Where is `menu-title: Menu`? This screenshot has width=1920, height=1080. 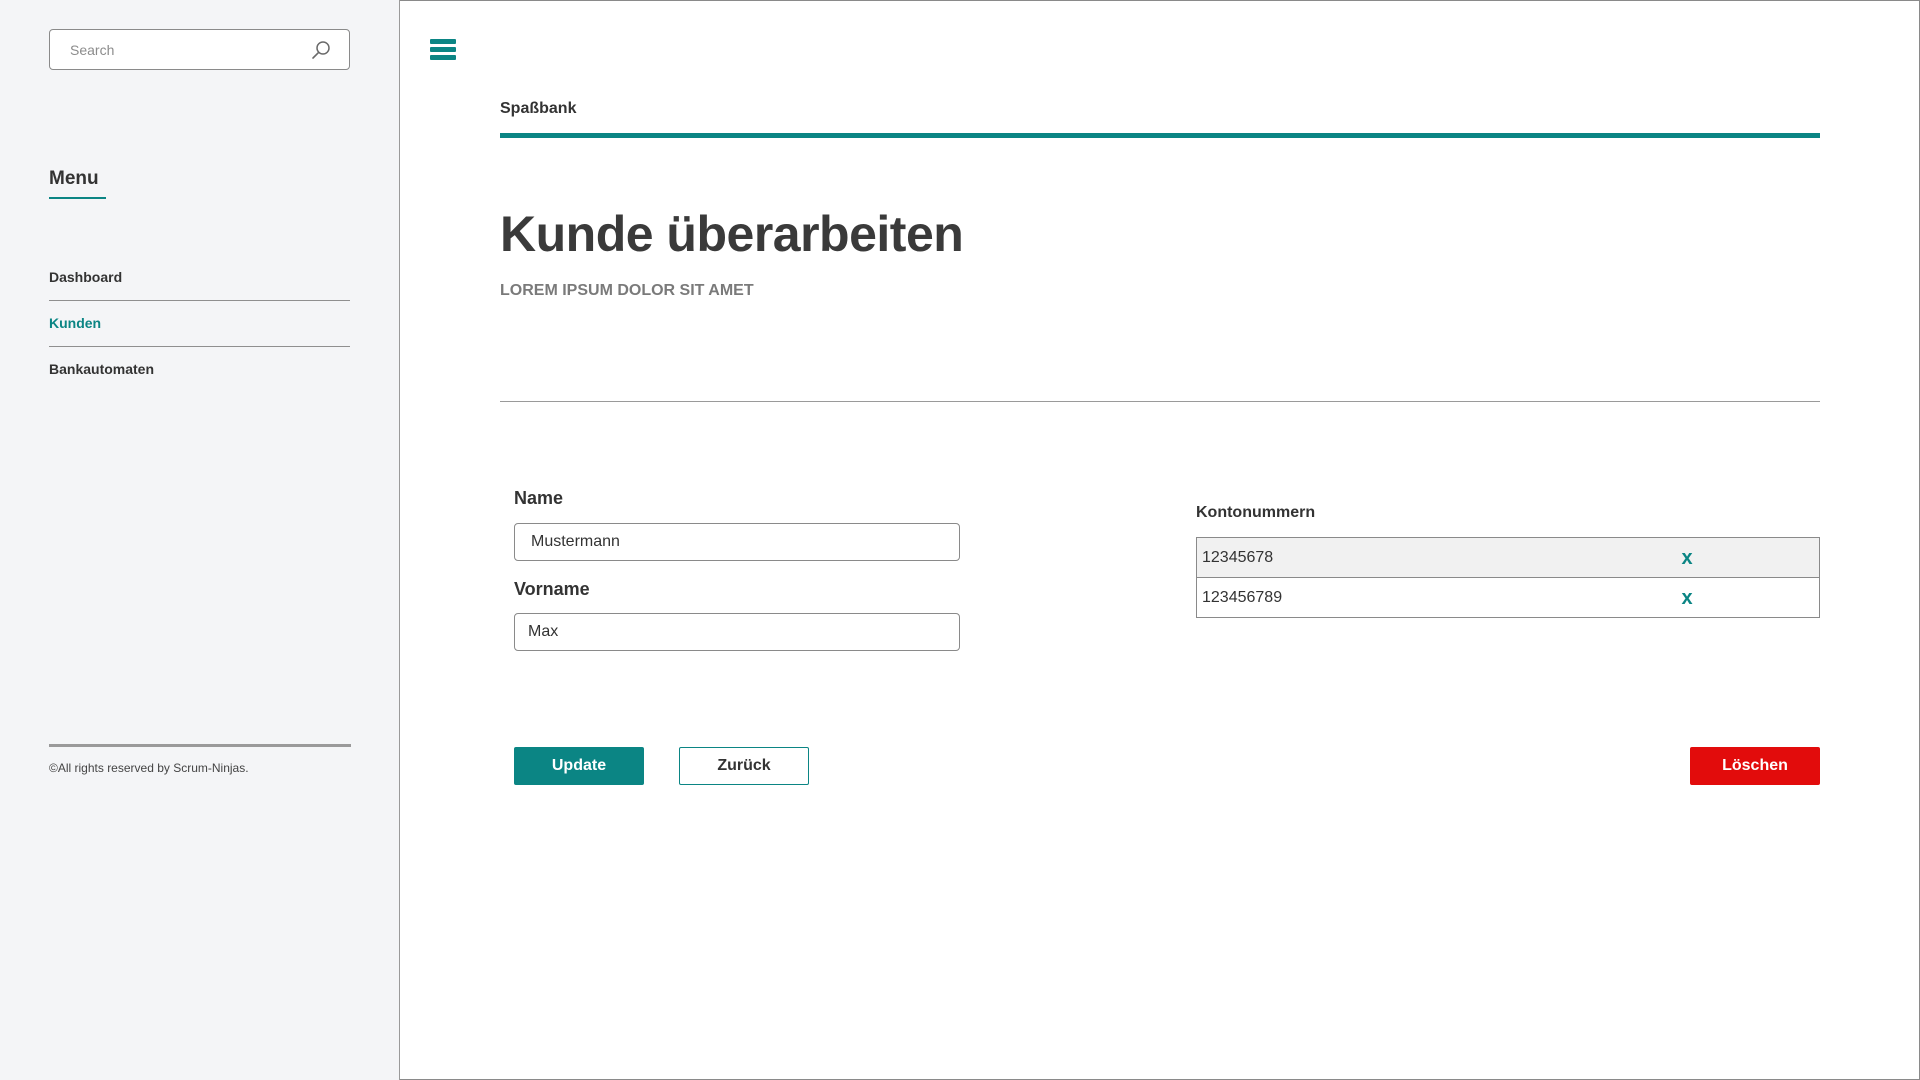
menu-title: Menu is located at coordinates (74, 178).